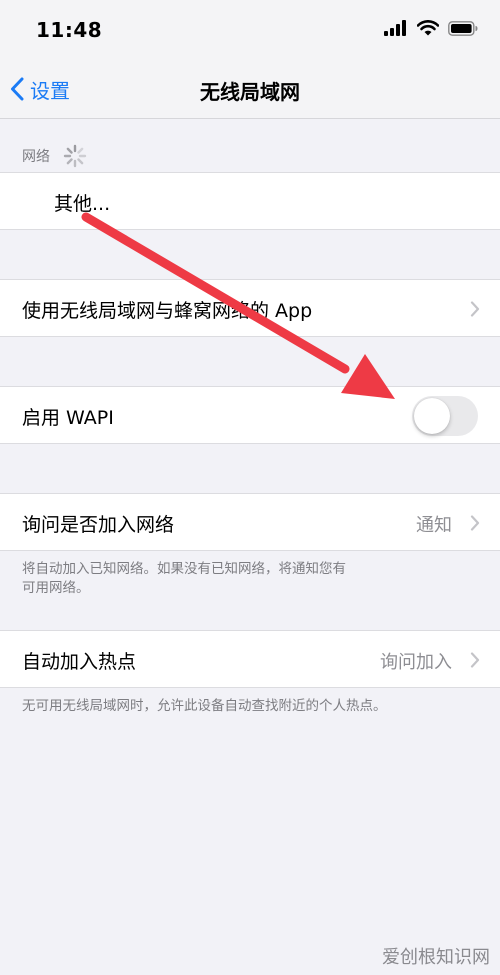 Image resolution: width=500 pixels, height=975 pixels. I want to click on networks-section-header: 网络, so click(55, 156).